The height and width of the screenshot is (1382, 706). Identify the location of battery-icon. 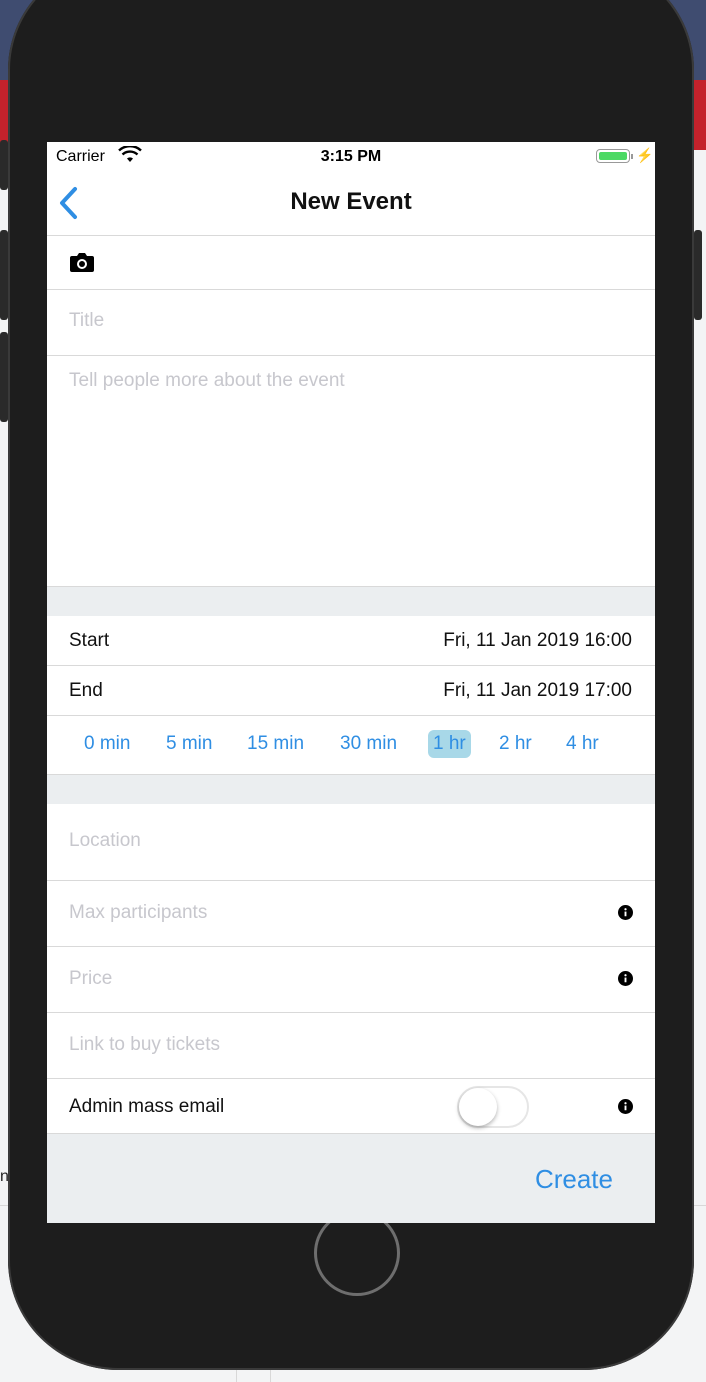
(613, 156).